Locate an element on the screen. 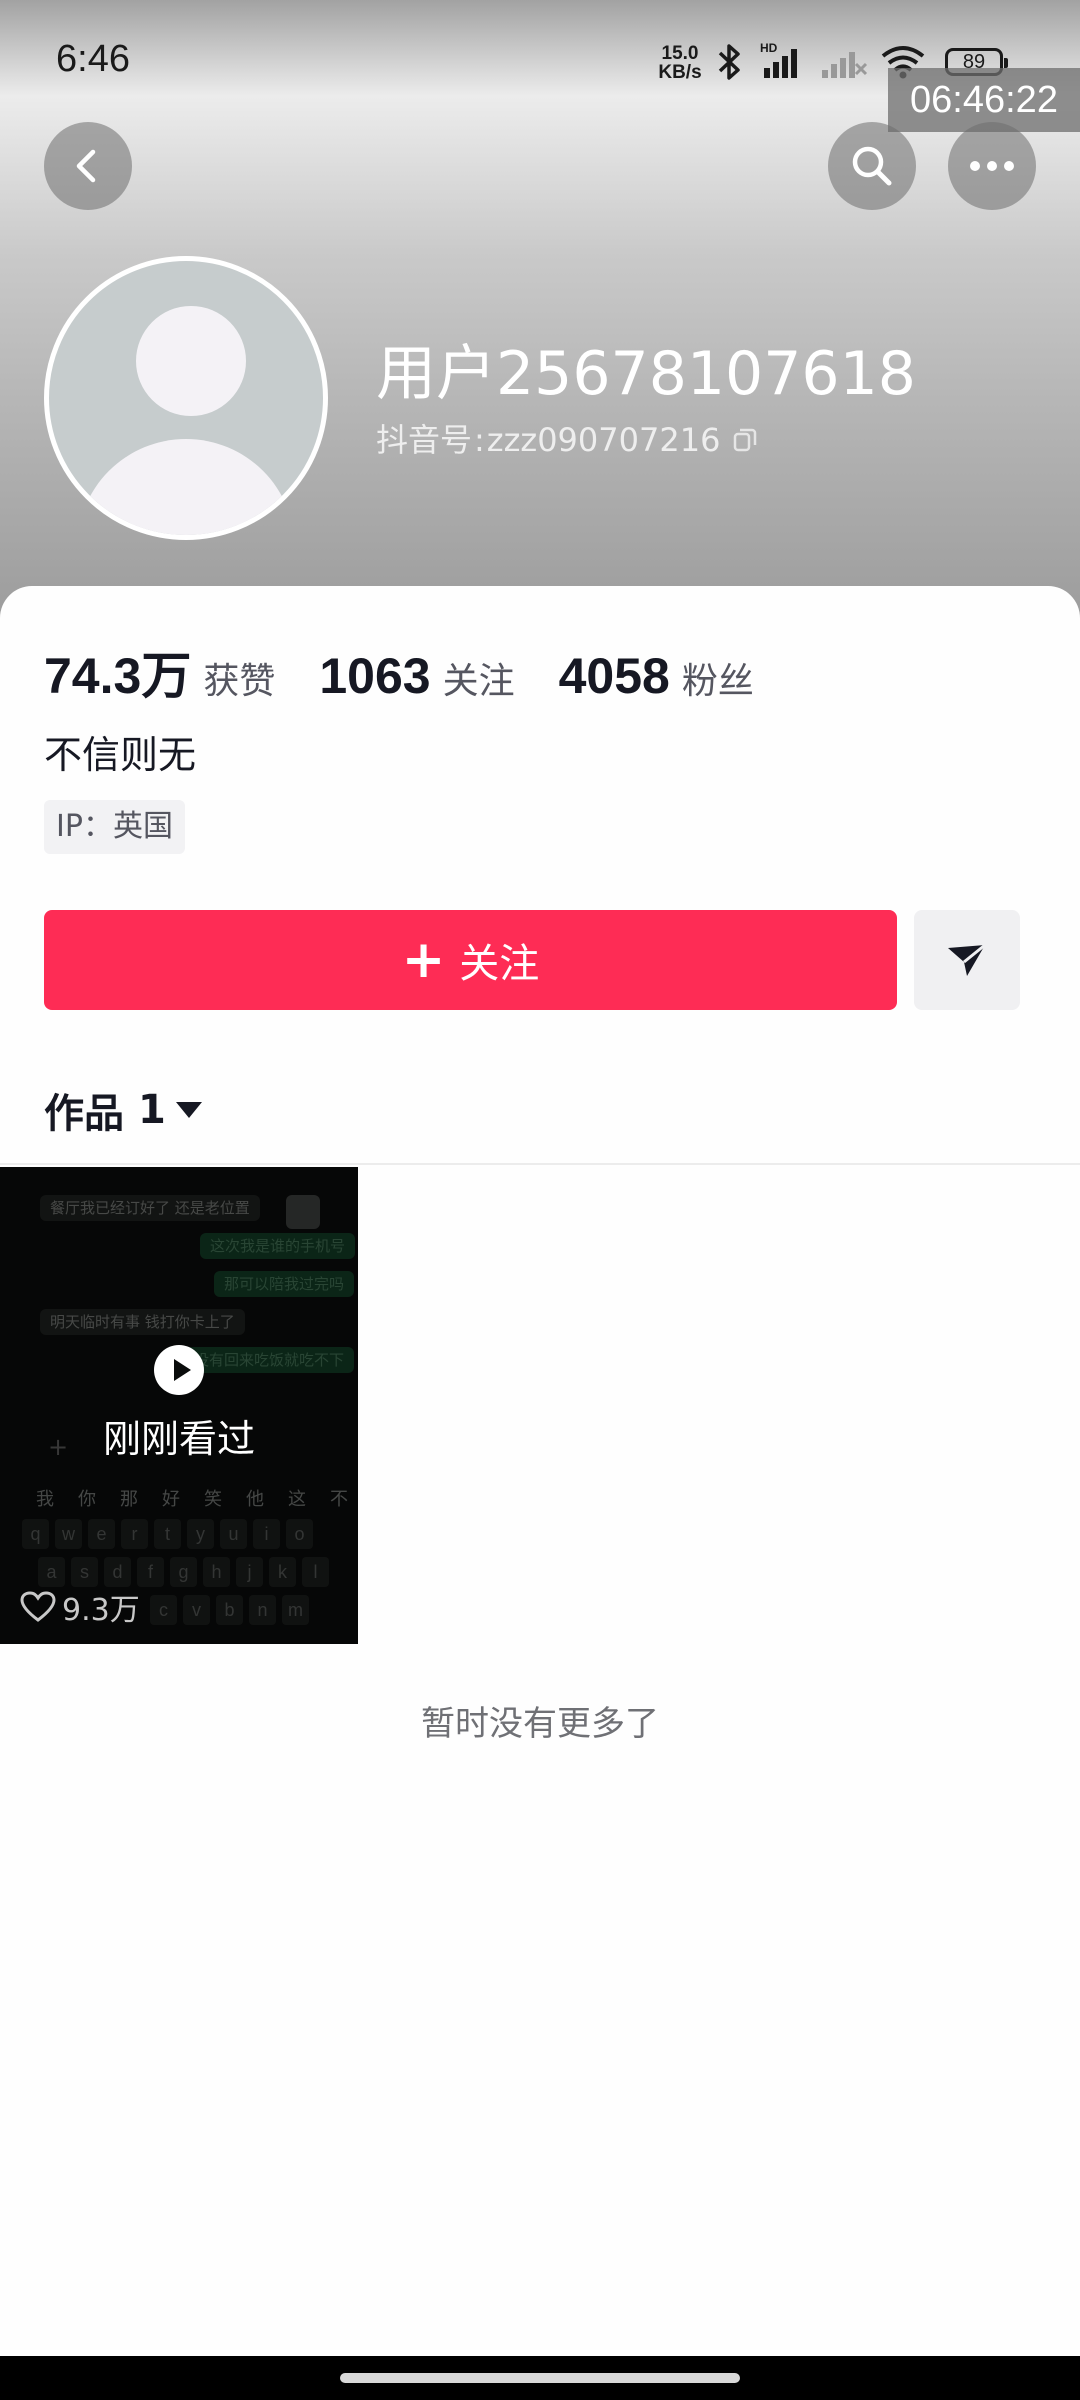 Image resolution: width=1080 pixels, height=2400 pixels. avatar is located at coordinates (186, 398).